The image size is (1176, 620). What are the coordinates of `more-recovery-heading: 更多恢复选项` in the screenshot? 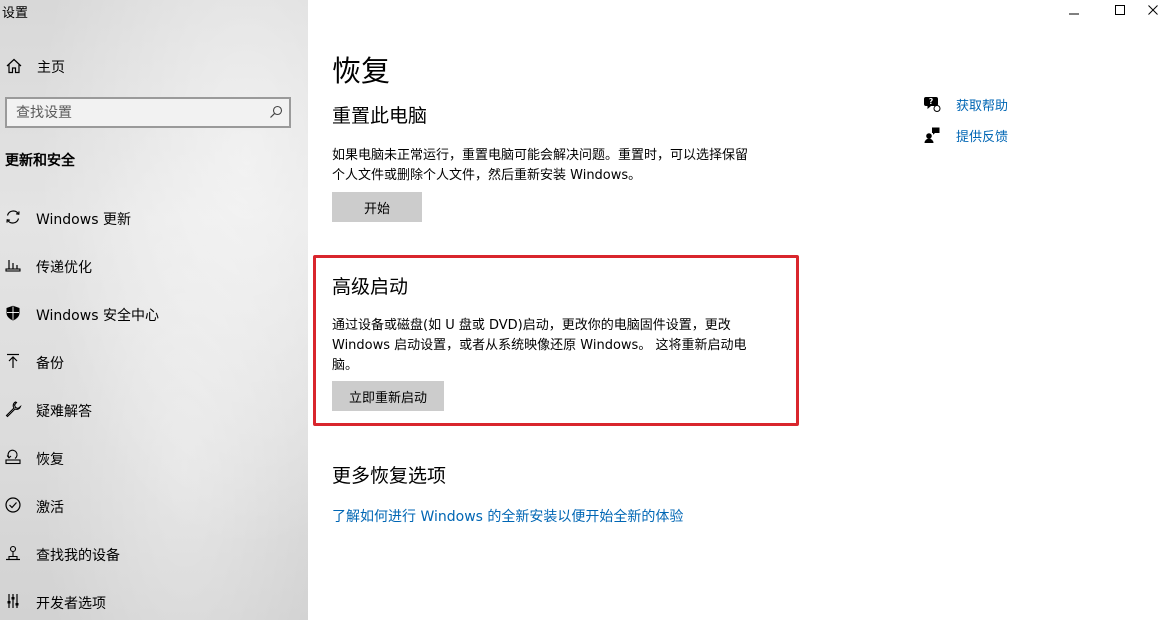 It's located at (389, 476).